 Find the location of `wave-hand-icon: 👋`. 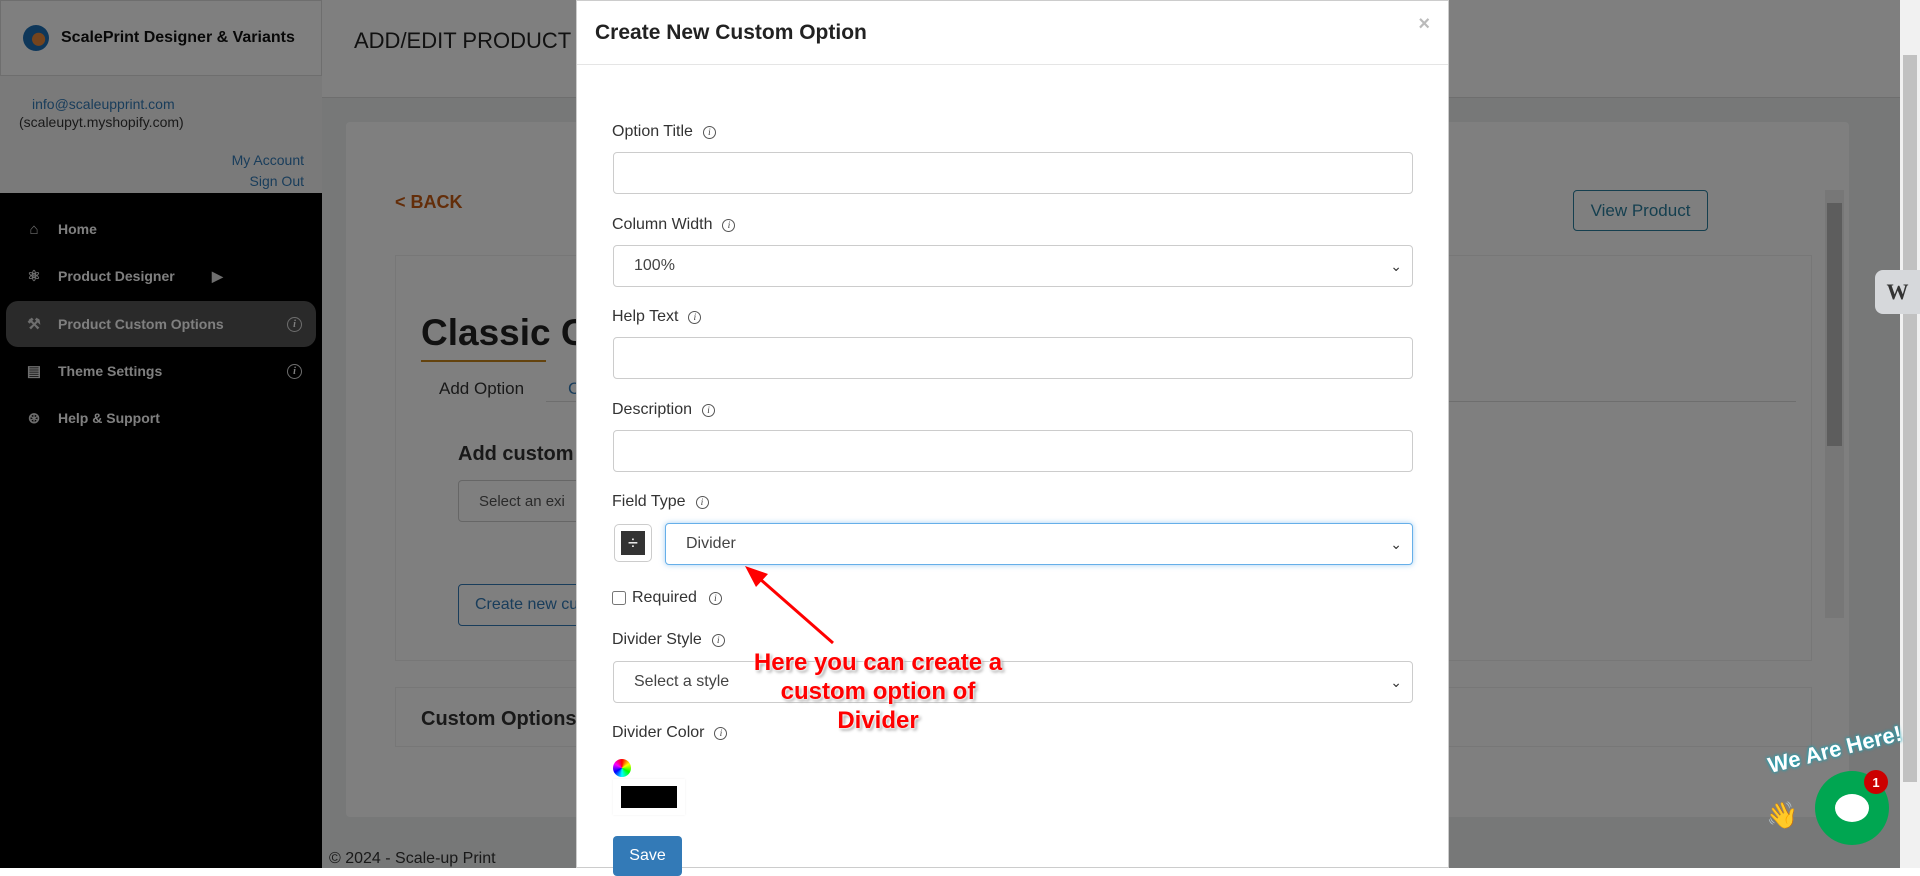

wave-hand-icon: 👋 is located at coordinates (1782, 815).